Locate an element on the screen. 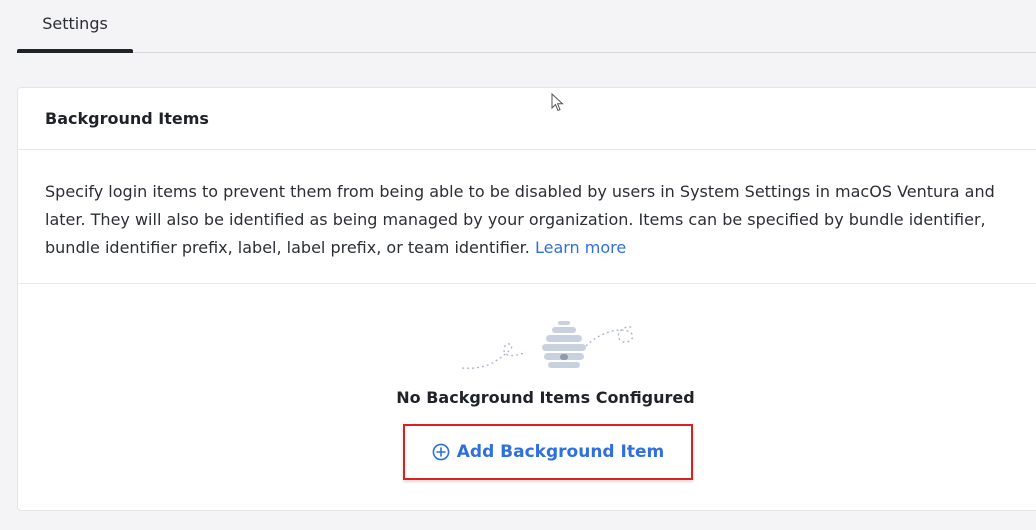 The height and width of the screenshot is (530, 1036). tab-bar: Settings is located at coordinates (526, 26).